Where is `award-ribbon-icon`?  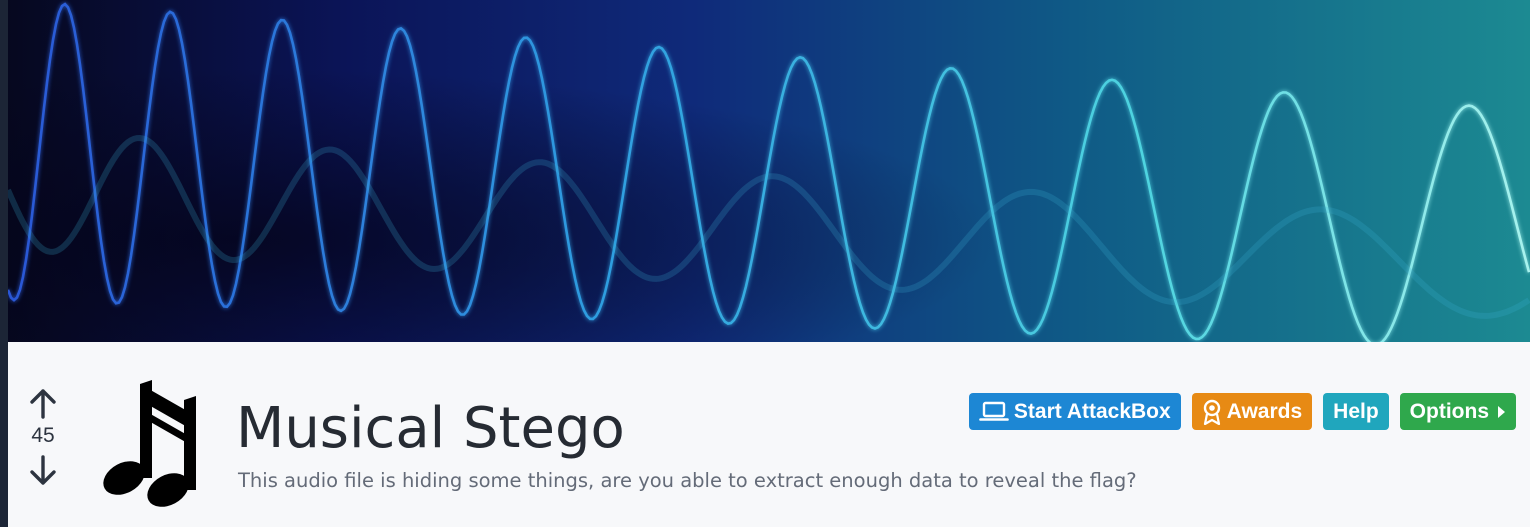
award-ribbon-icon is located at coordinates (1212, 412).